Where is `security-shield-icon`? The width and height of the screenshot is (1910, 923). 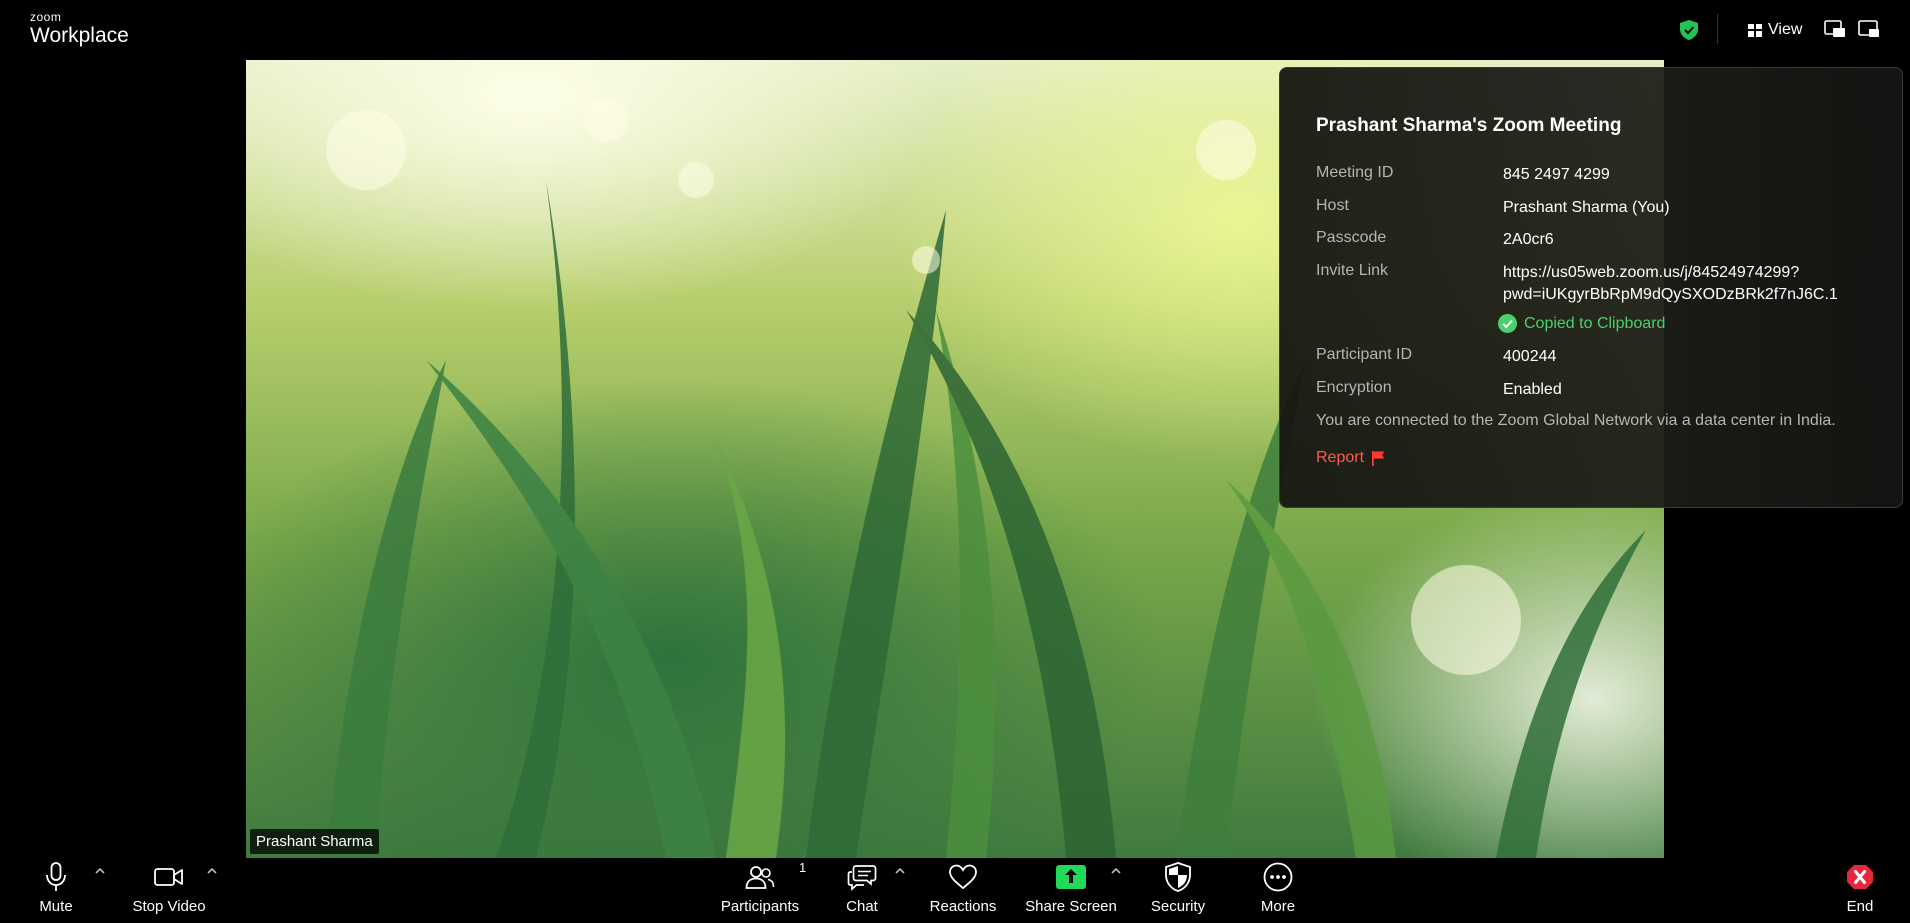 security-shield-icon is located at coordinates (1178, 877).